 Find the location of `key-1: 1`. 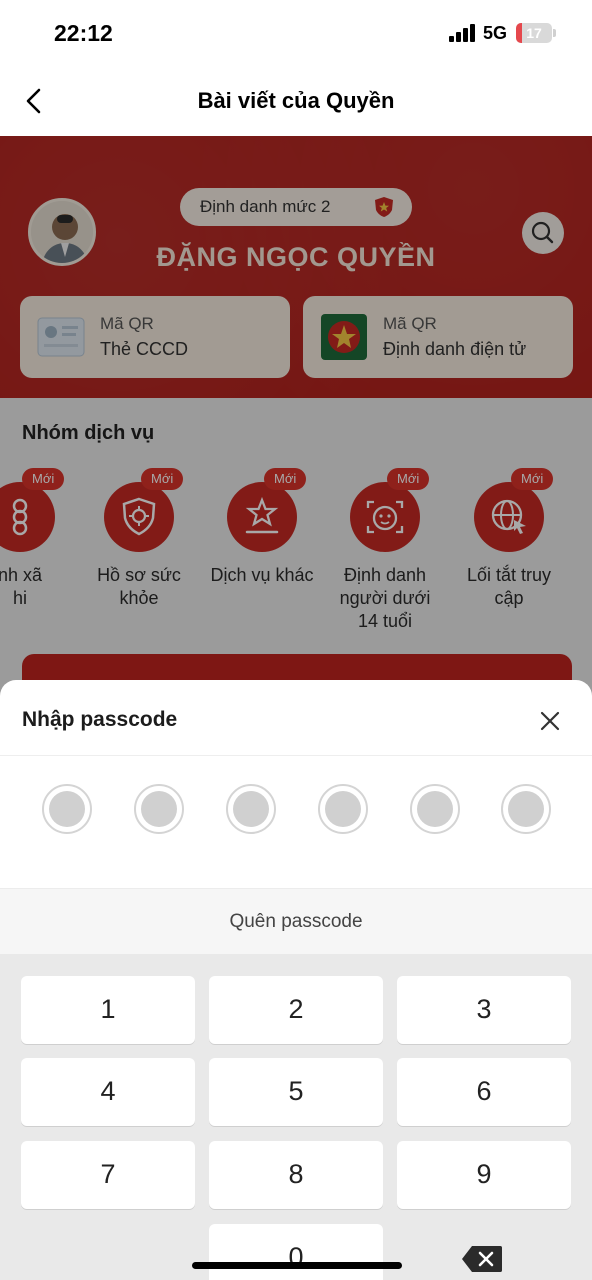

key-1: 1 is located at coordinates (108, 1010).